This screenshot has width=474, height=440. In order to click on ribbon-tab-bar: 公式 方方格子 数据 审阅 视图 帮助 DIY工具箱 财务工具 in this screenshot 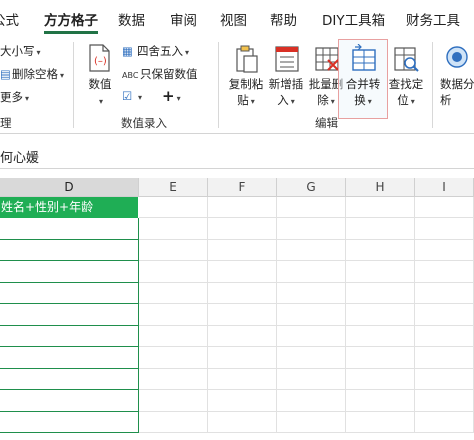, I will do `click(237, 19)`.